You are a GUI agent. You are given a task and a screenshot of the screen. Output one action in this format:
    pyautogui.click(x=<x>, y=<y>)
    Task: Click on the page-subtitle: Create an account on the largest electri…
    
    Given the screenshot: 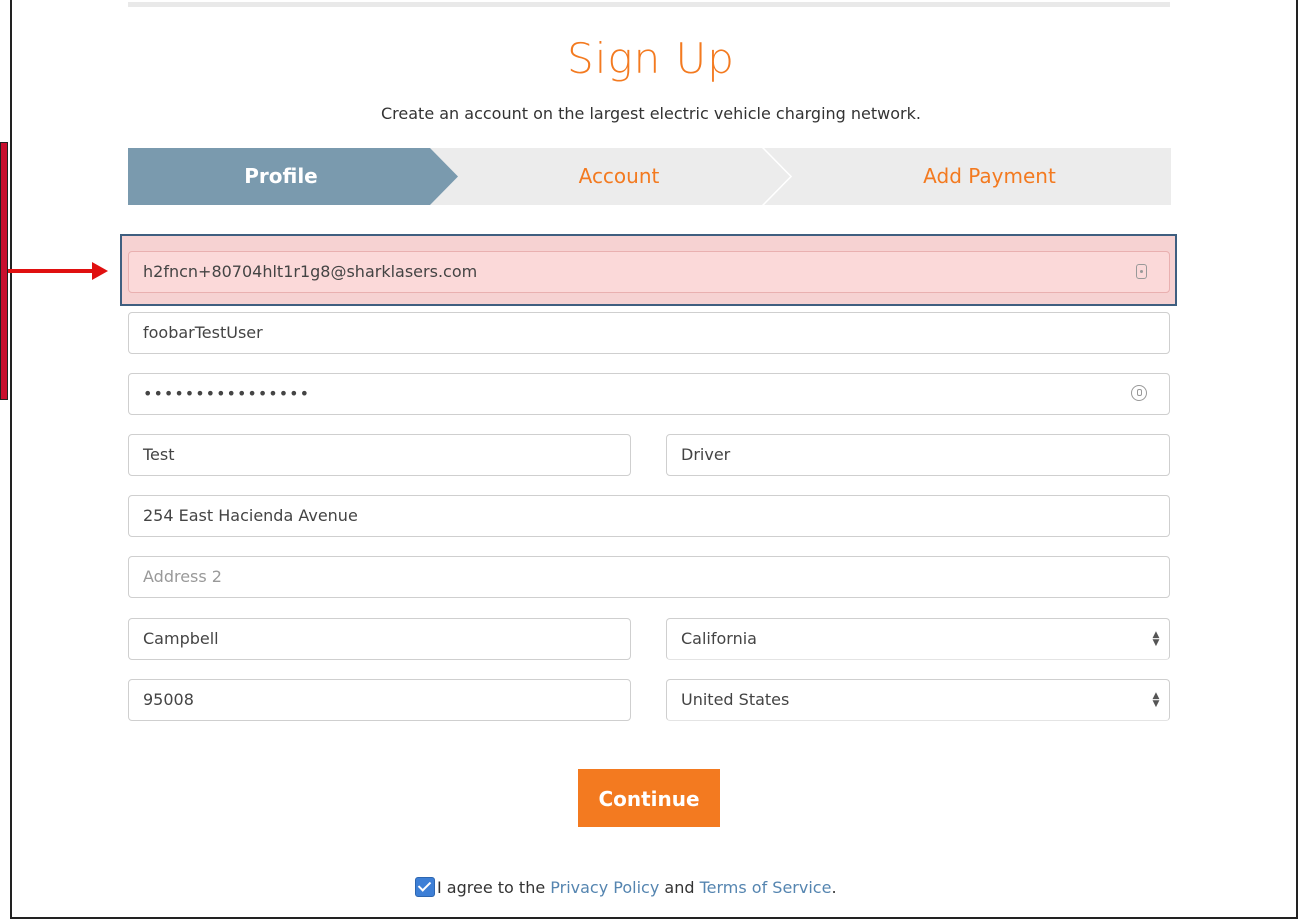 What is the action you would take?
    pyautogui.click(x=651, y=113)
    